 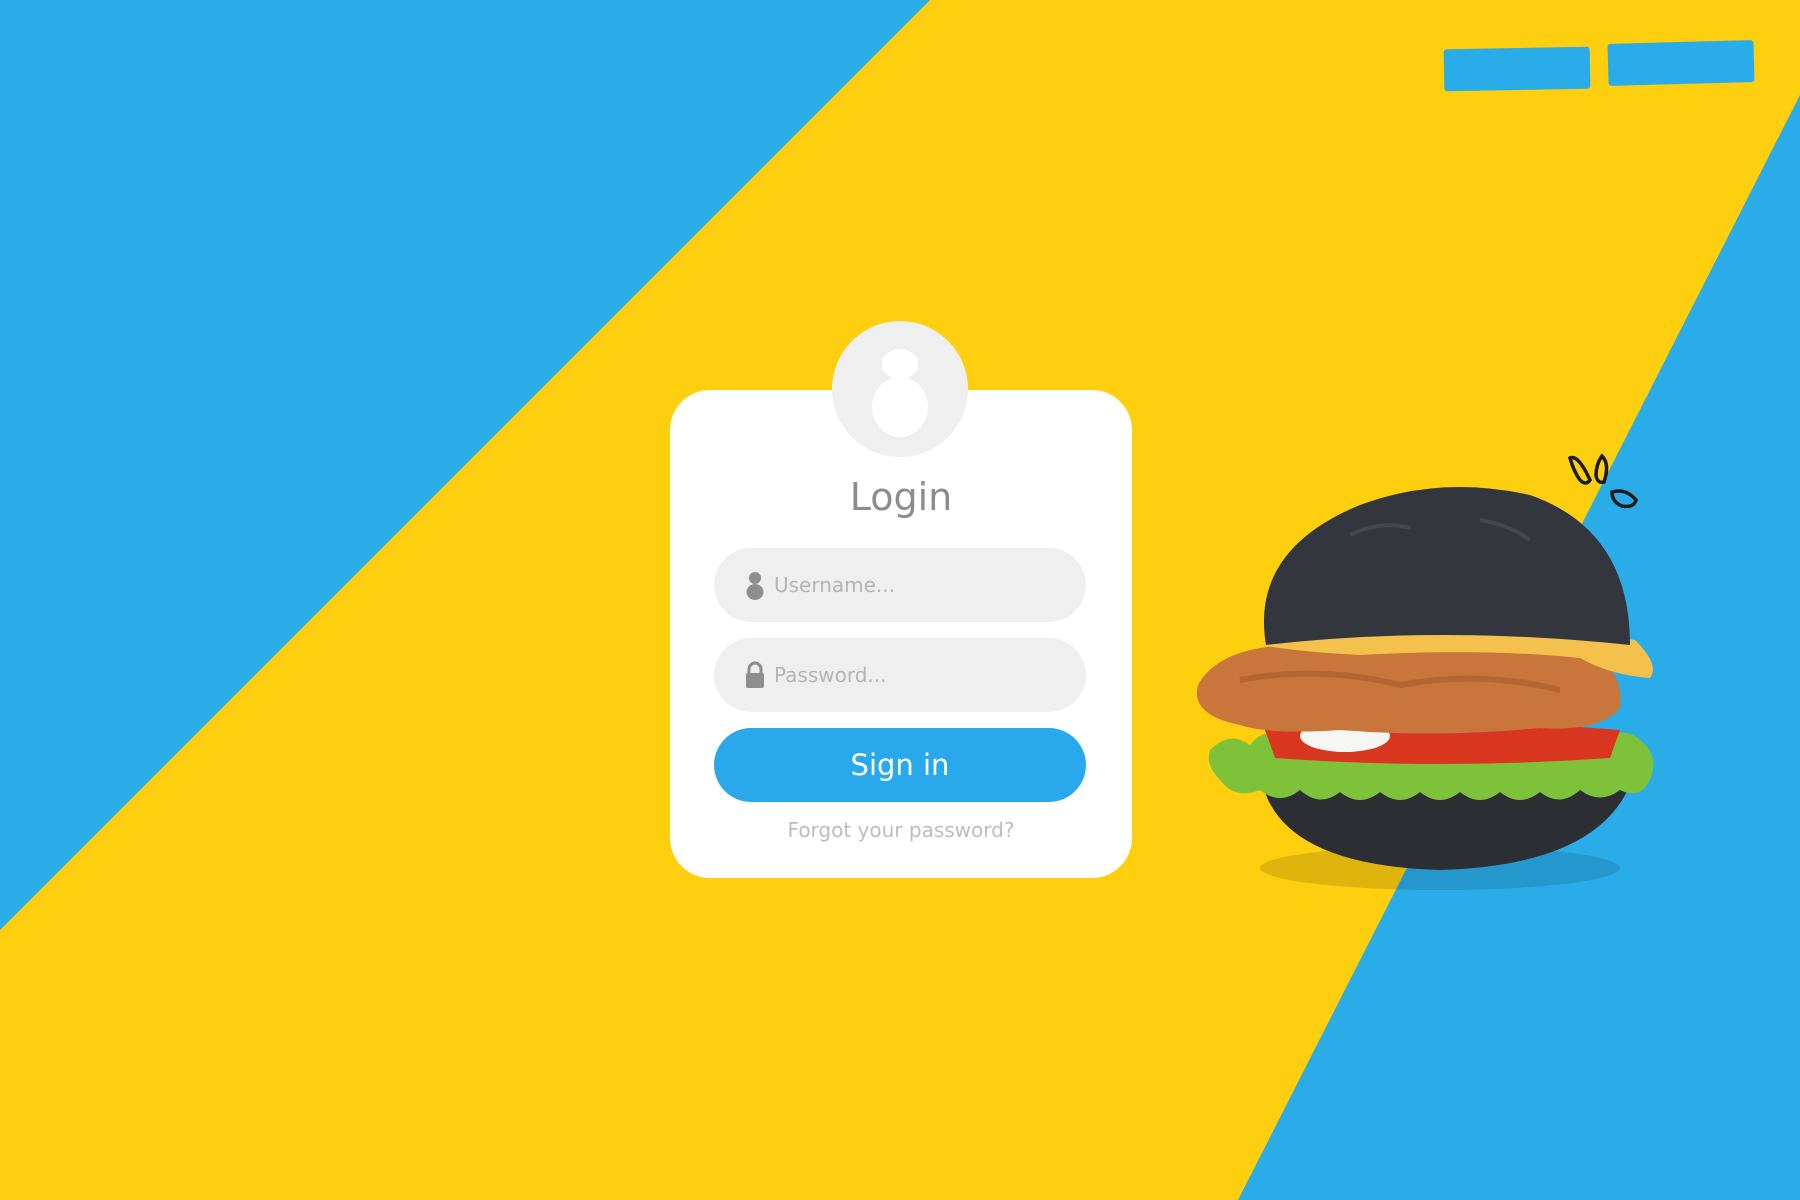 What do you see at coordinates (900, 765) in the screenshot?
I see `sign-in-button: Sign in` at bounding box center [900, 765].